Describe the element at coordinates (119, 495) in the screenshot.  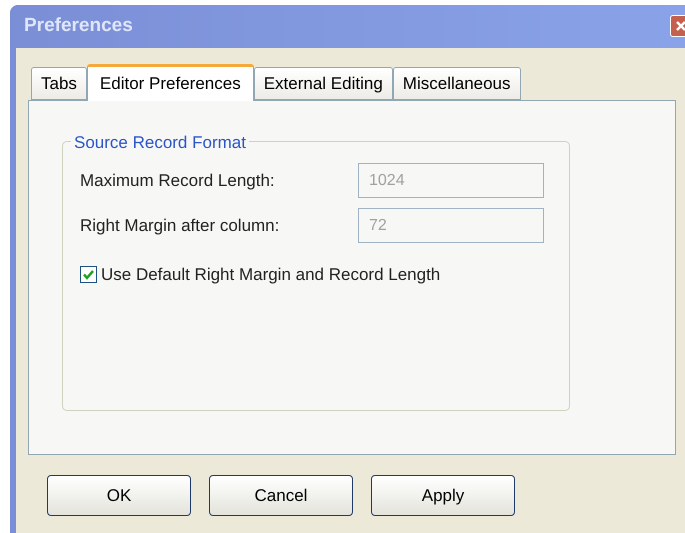
I see `dialog-button: OK` at that location.